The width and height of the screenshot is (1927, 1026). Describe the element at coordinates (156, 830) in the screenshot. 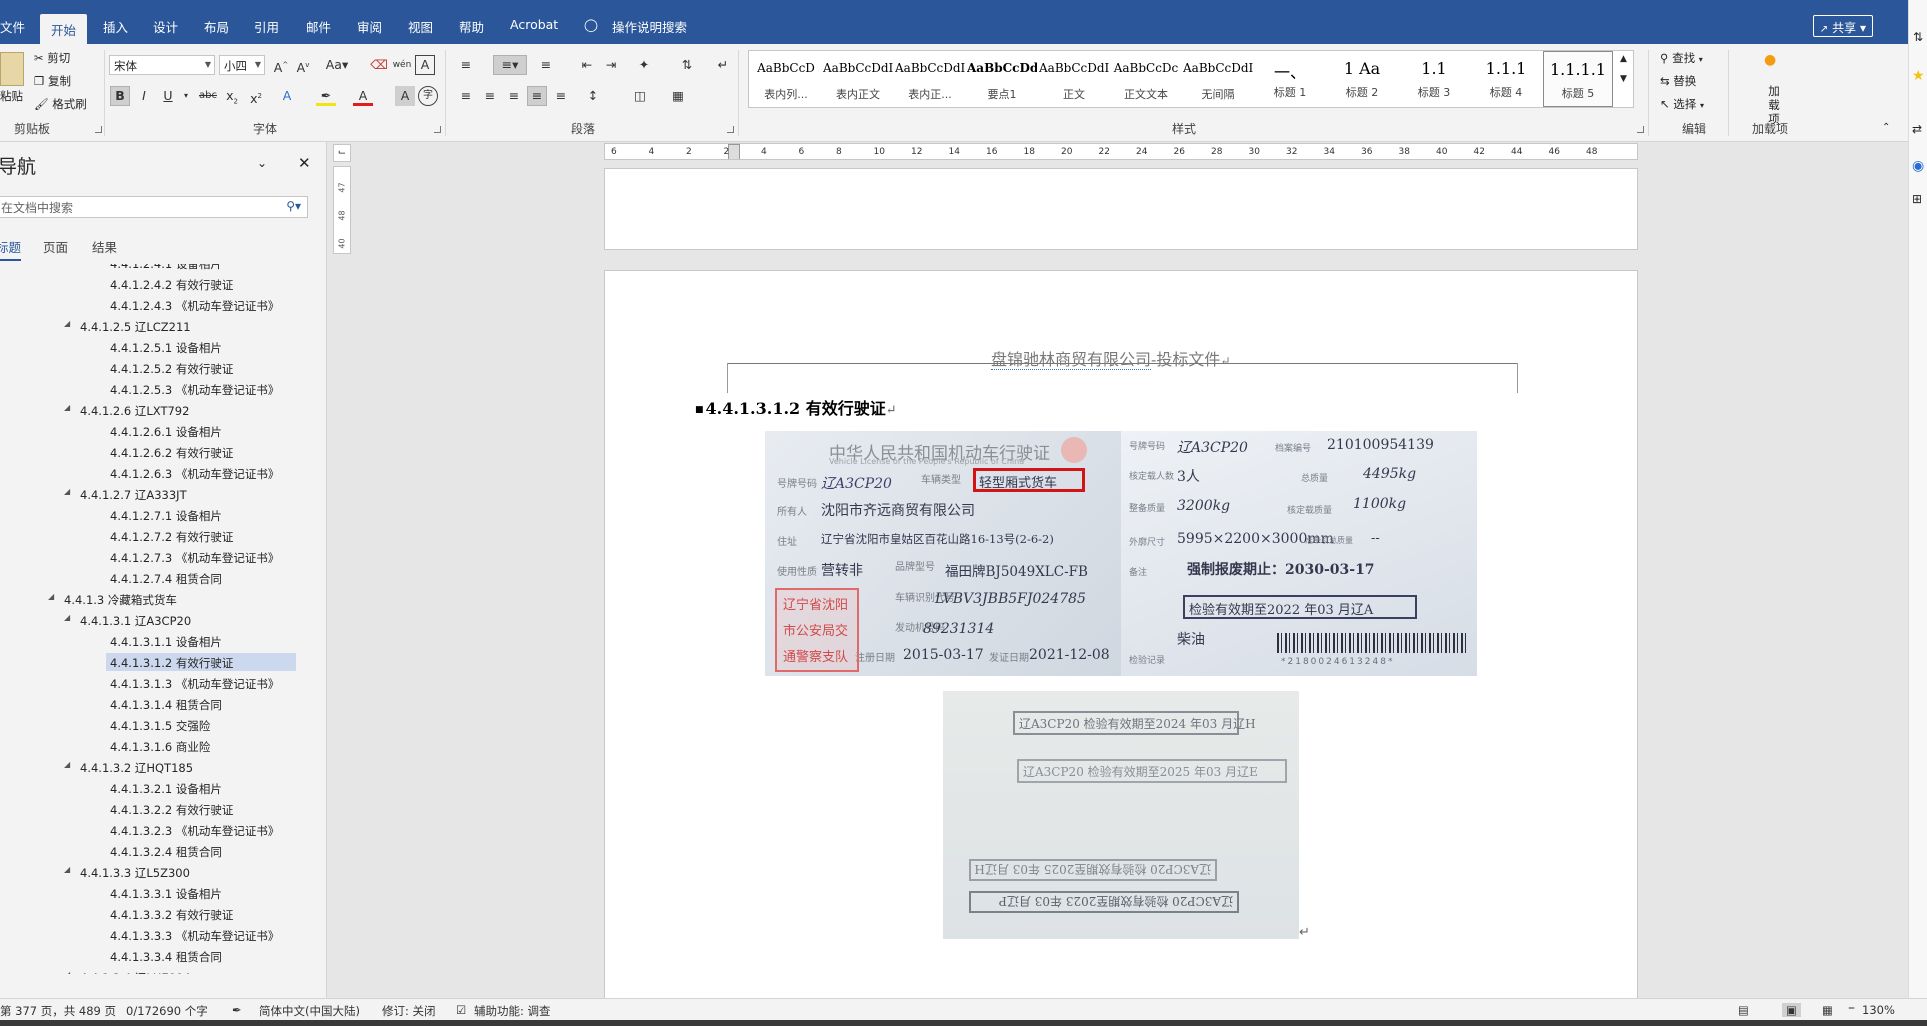

I see `nav-heading-item: 4.4.1.3.2.3 《机动车登记证书》` at that location.